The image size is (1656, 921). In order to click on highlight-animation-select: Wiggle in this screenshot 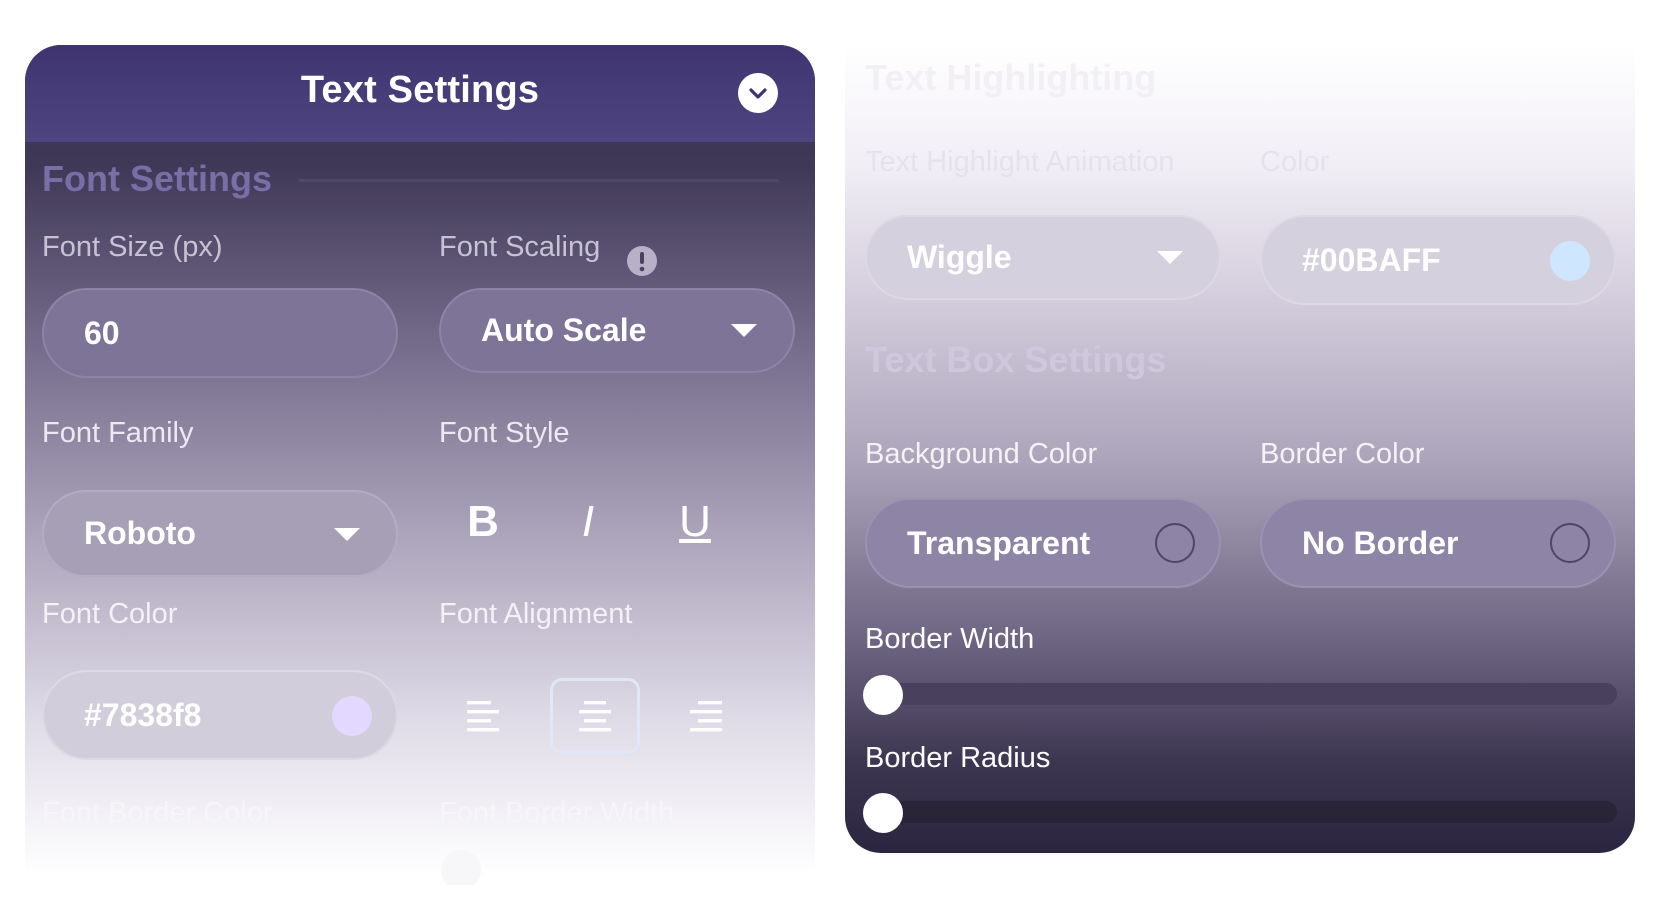, I will do `click(1043, 257)`.